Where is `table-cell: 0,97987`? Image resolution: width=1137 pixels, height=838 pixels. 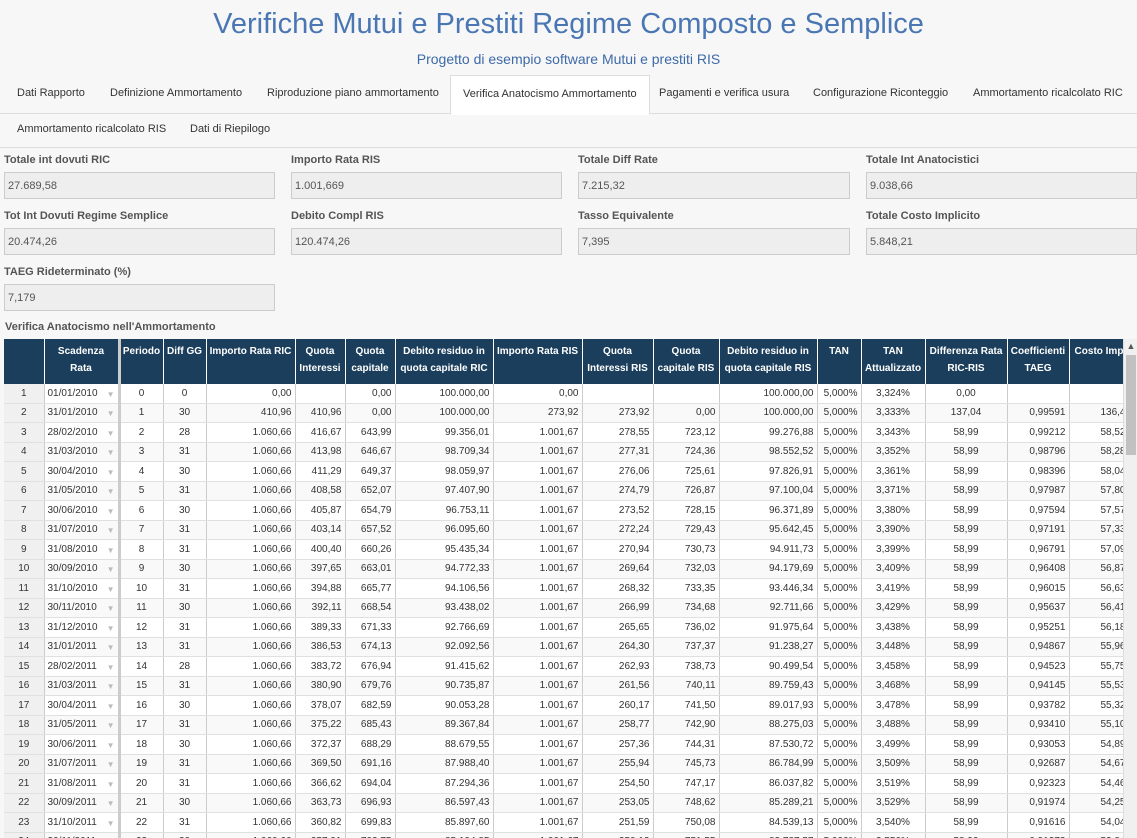
table-cell: 0,97987 is located at coordinates (1038, 491).